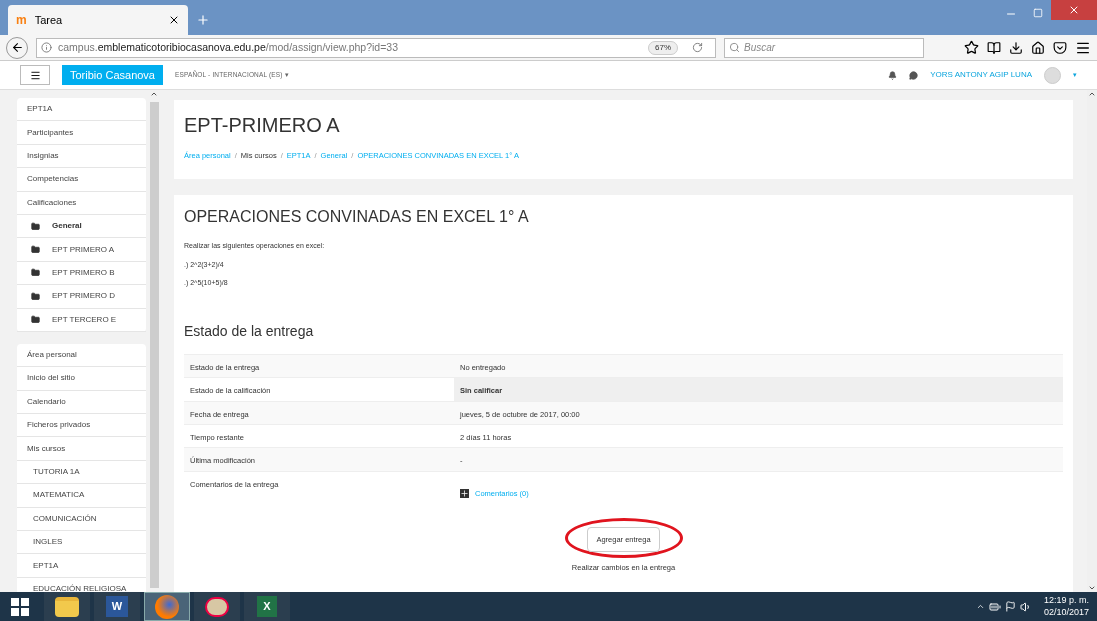 This screenshot has height=621, width=1097. Describe the element at coordinates (1016, 47) in the screenshot. I see `download-icon` at that location.